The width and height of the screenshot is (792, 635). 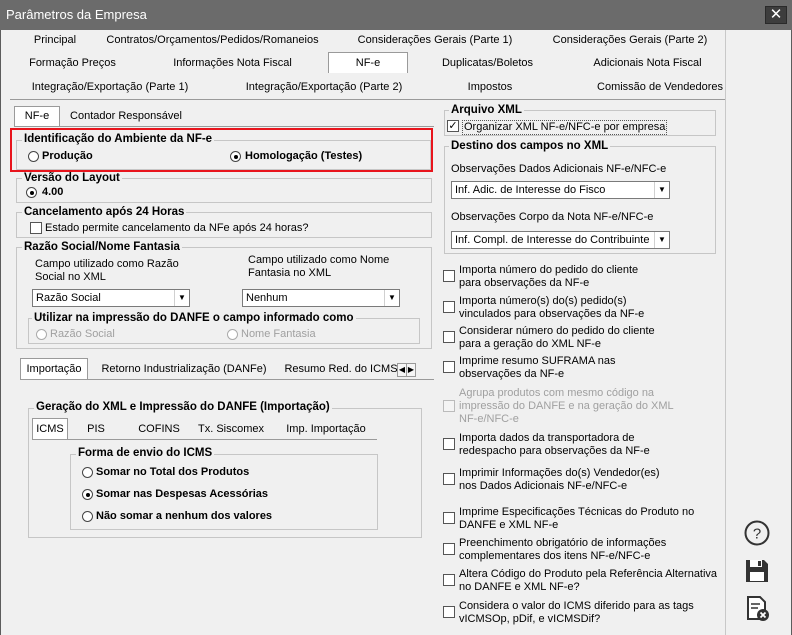 What do you see at coordinates (530, 190) in the screenshot?
I see `obs-adic-value: Inf. Adic. de Interesse do Fisco` at bounding box center [530, 190].